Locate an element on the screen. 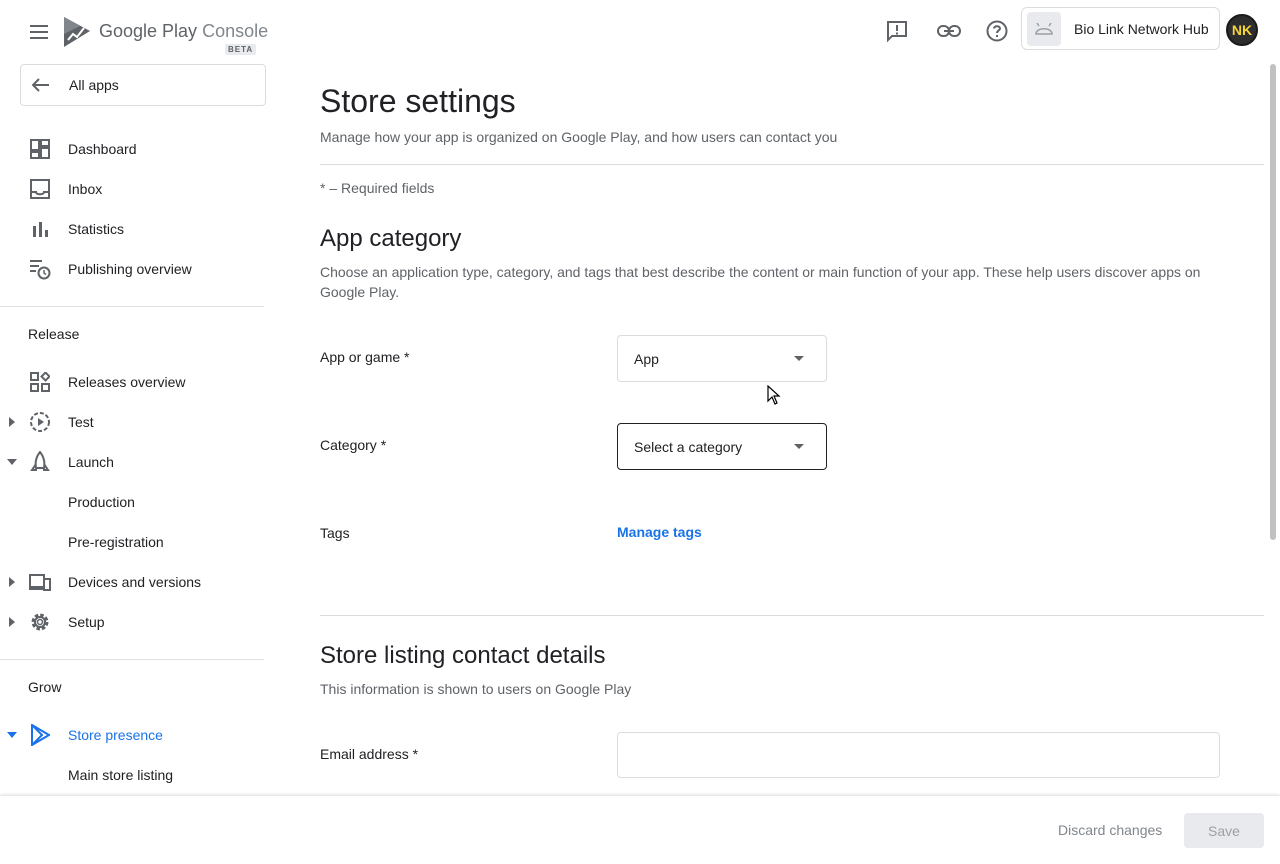 This screenshot has height=864, width=1280. scrollbar is located at coordinates (1273, 302).